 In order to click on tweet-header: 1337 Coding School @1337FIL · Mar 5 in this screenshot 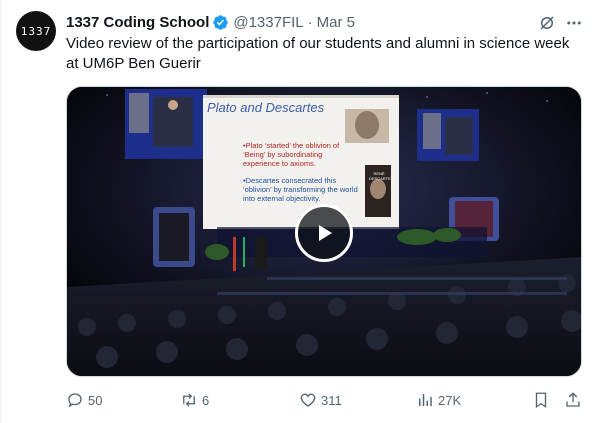, I will do `click(210, 22)`.